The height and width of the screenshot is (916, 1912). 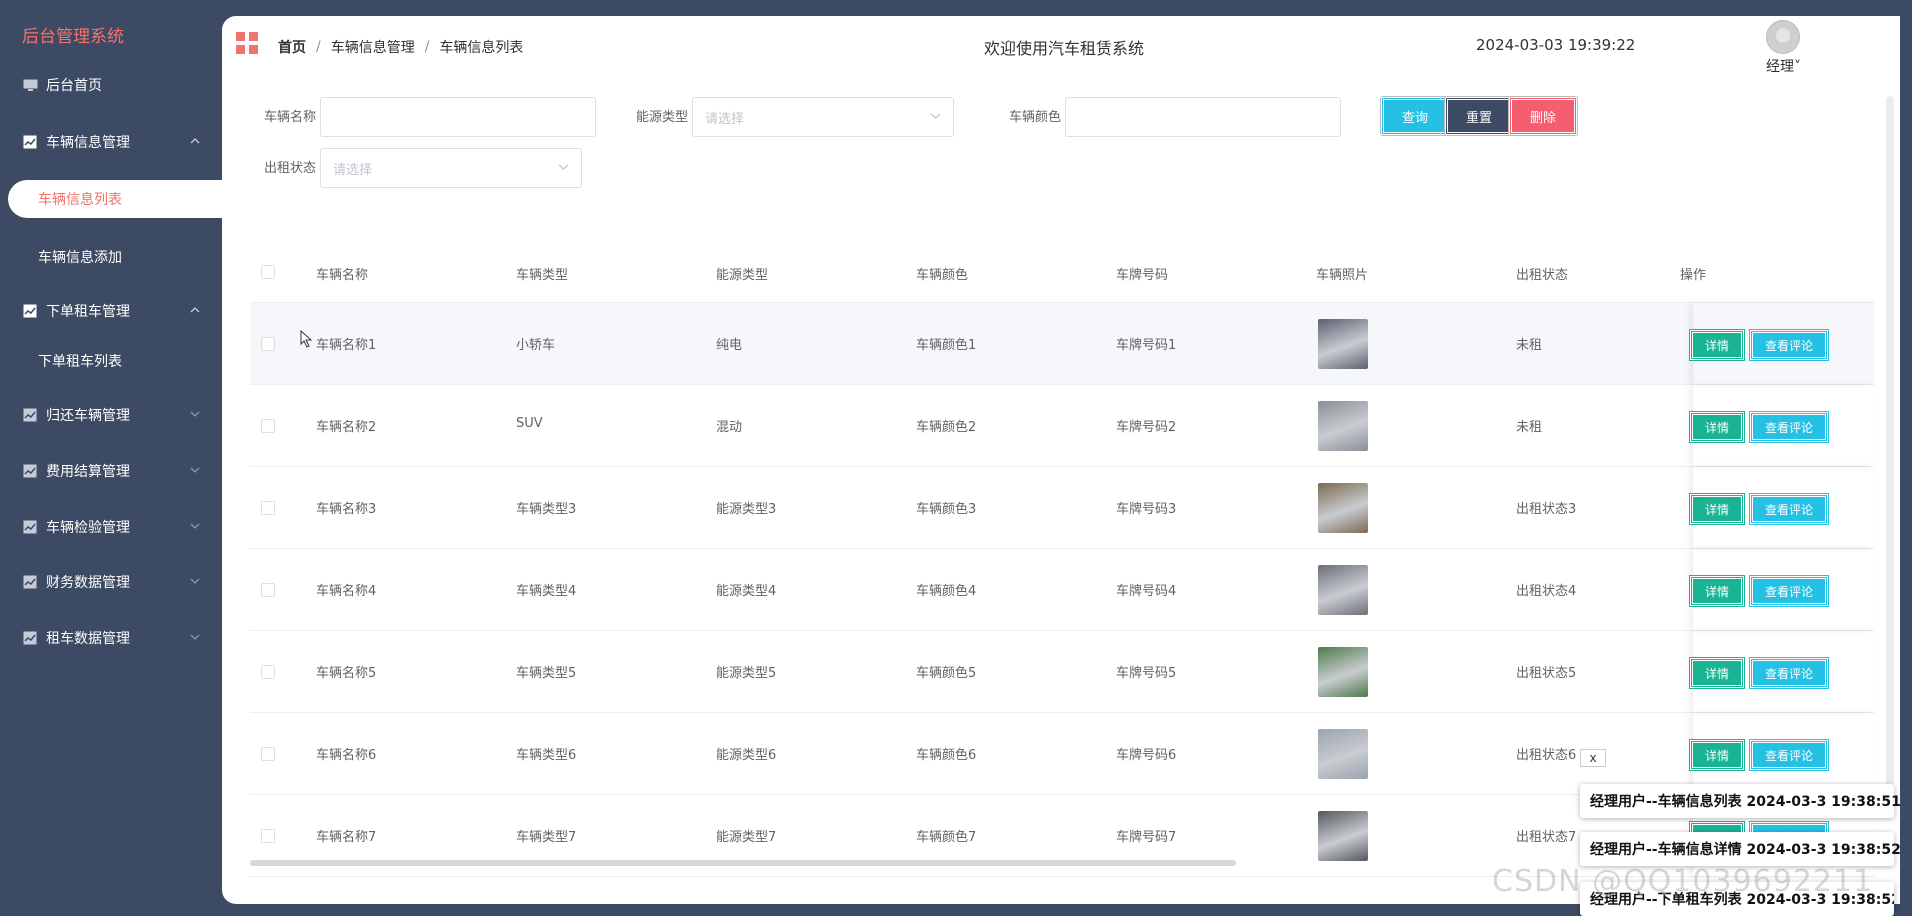 What do you see at coordinates (353, 170) in the screenshot?
I see `rental-status-placeholder: 请选择` at bounding box center [353, 170].